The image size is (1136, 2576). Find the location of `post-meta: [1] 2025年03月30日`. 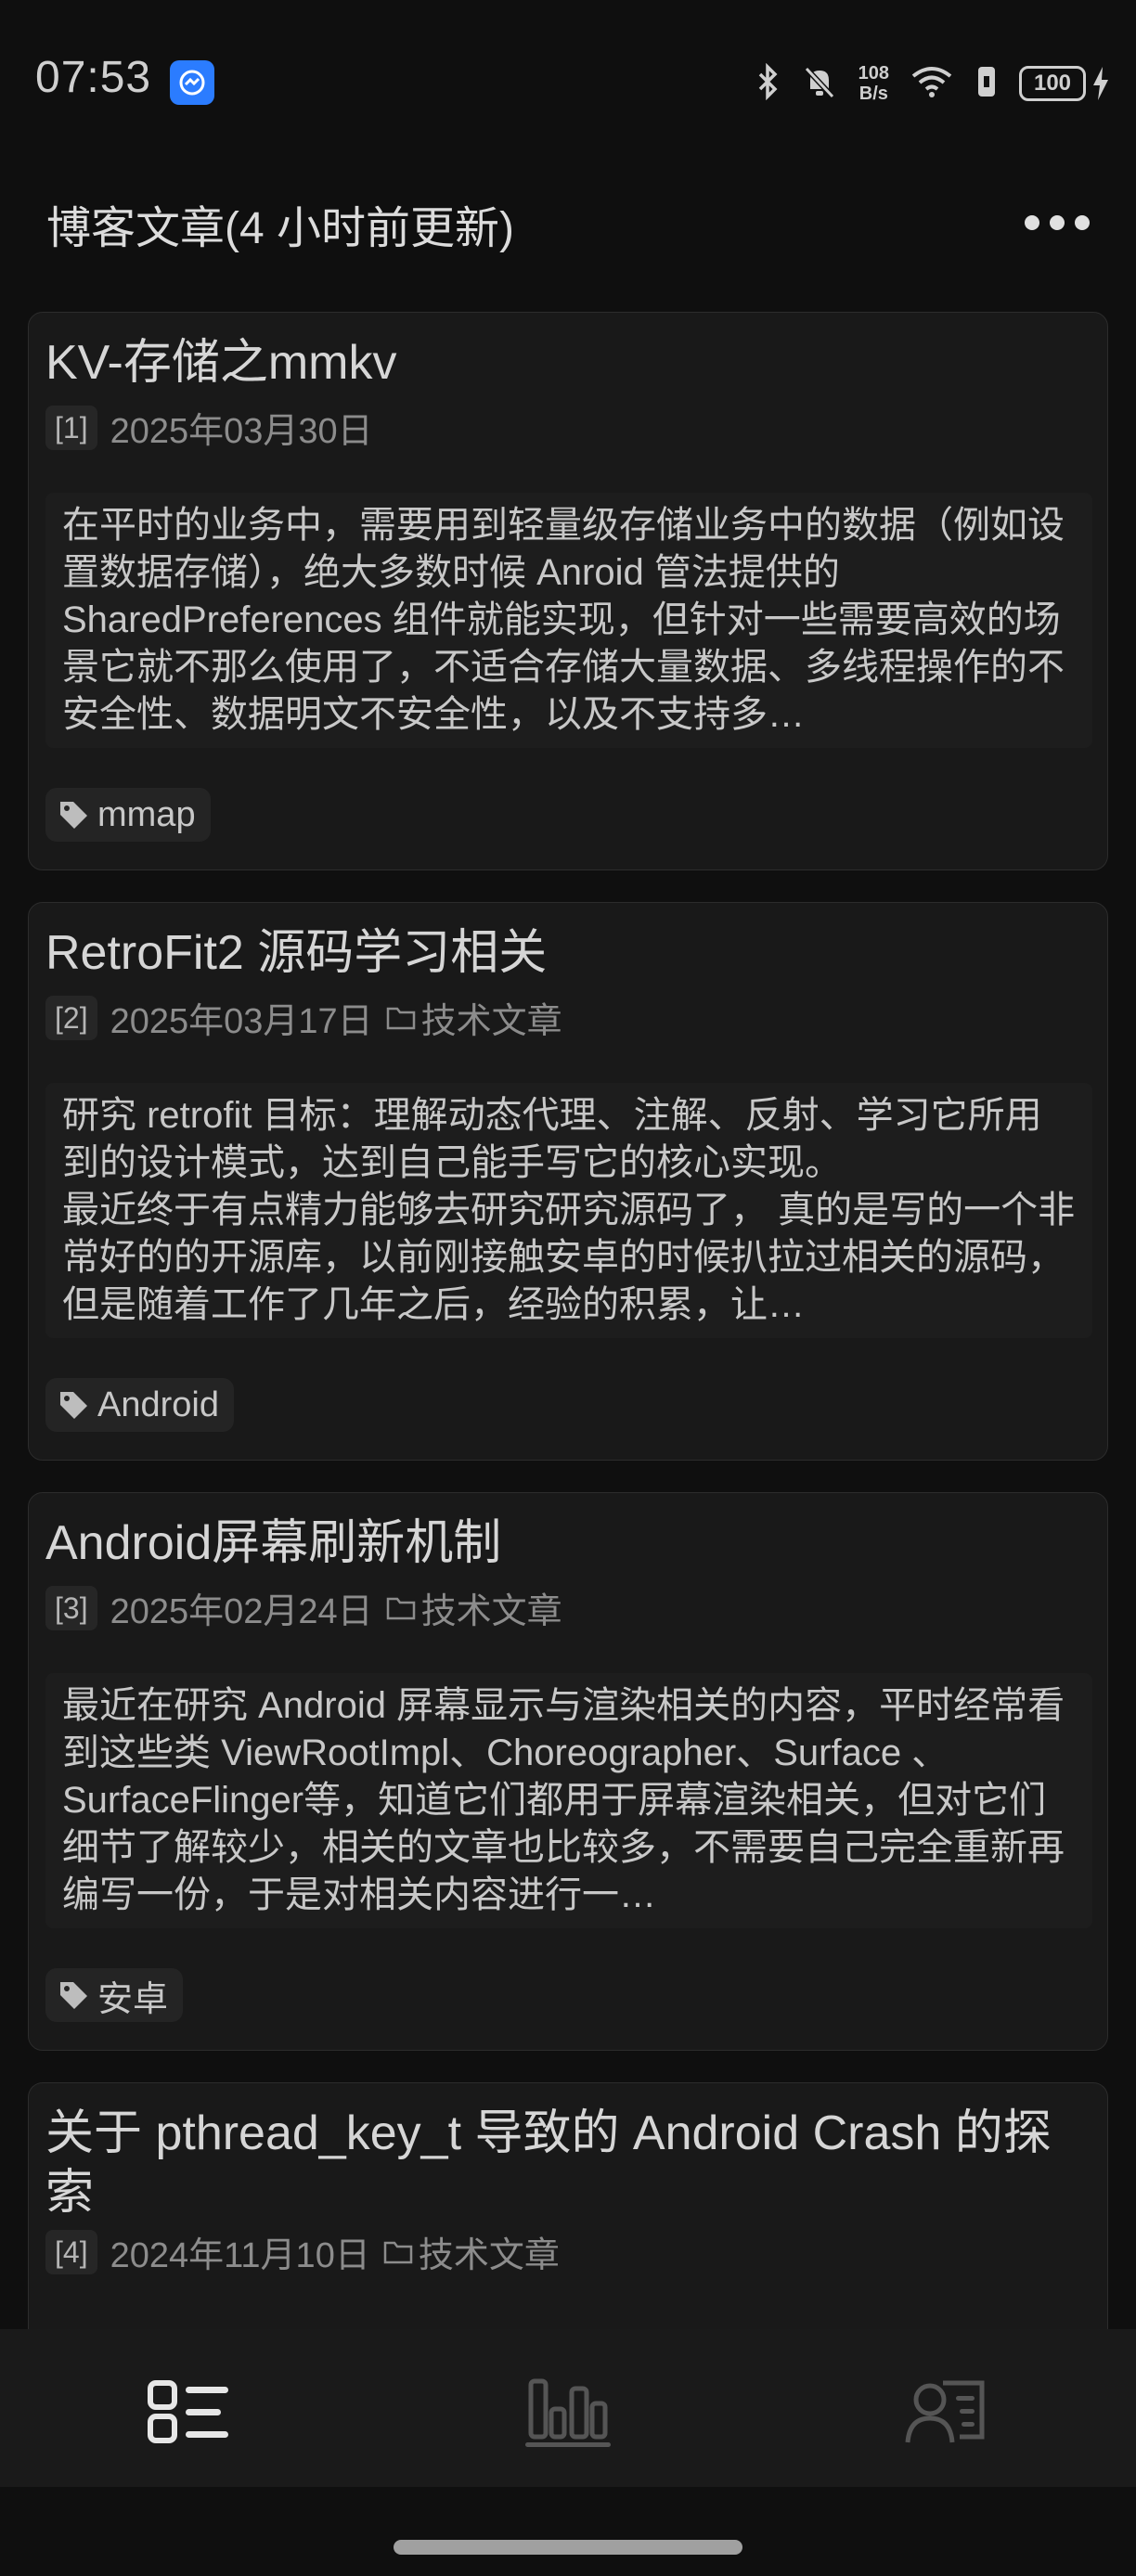

post-meta: [1] 2025年03月30日 is located at coordinates (209, 427).